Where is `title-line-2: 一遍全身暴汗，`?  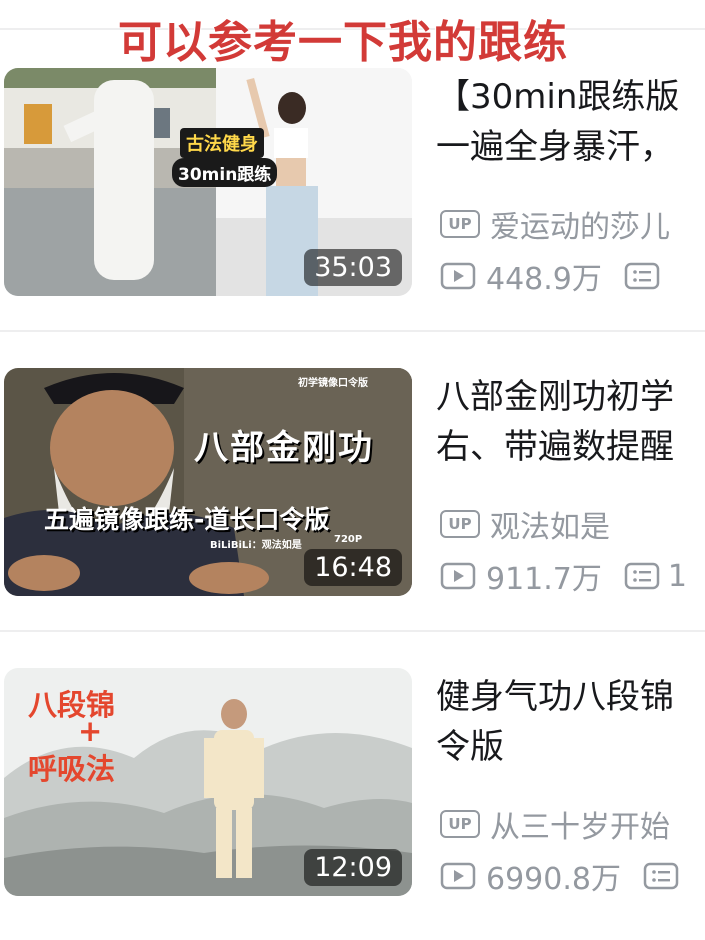 title-line-2: 一遍全身暴汗， is located at coordinates (555, 147).